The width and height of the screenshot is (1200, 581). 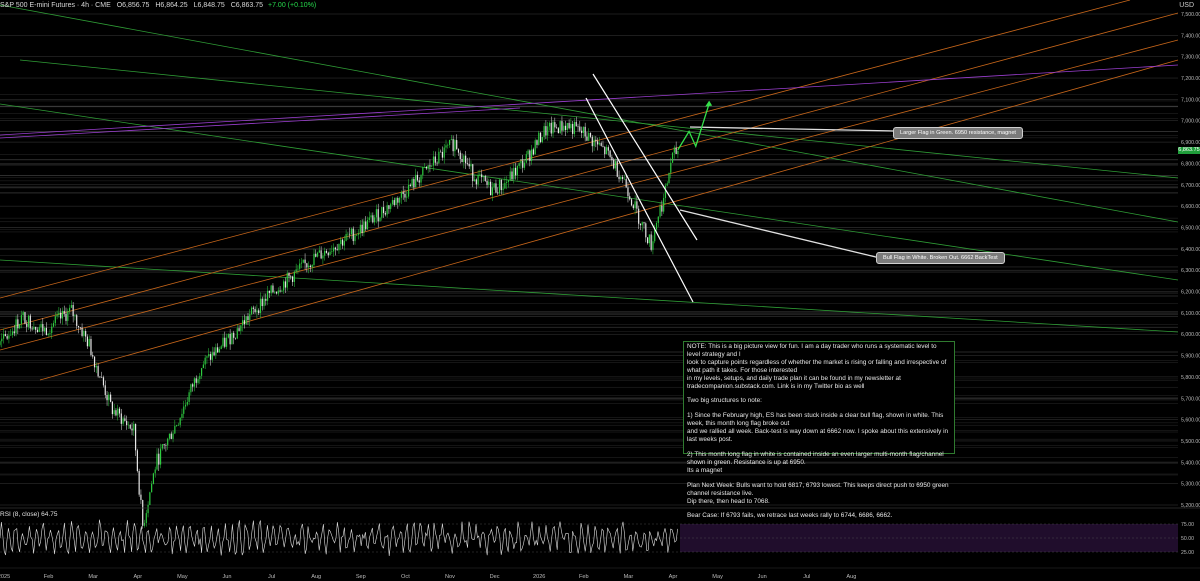 What do you see at coordinates (292, 5) in the screenshot?
I see `ohlc-change: +7.00 (+0.10%)` at bounding box center [292, 5].